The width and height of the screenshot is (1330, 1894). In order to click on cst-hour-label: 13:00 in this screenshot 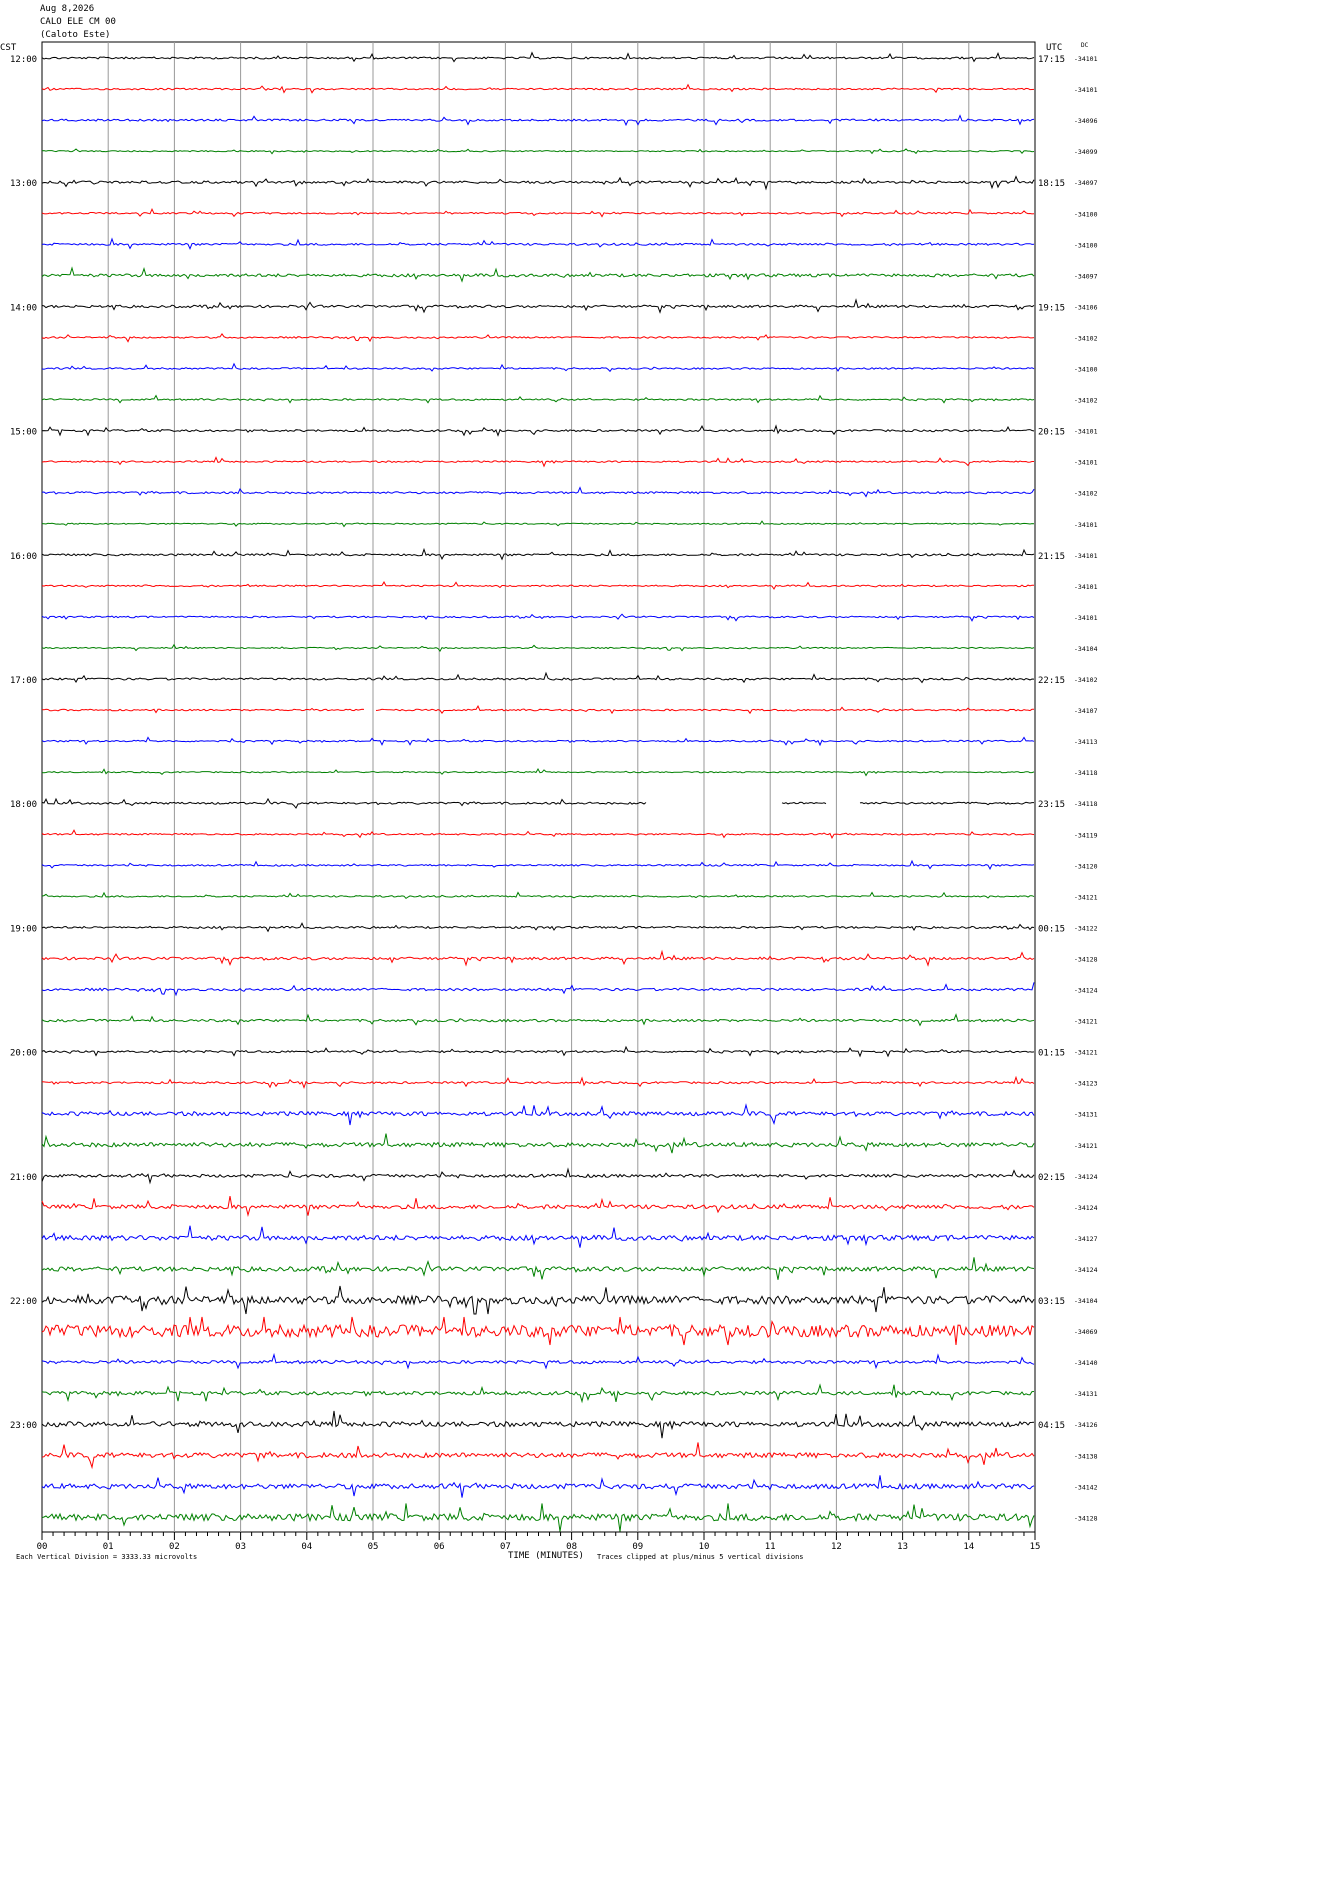, I will do `click(23, 184)`.